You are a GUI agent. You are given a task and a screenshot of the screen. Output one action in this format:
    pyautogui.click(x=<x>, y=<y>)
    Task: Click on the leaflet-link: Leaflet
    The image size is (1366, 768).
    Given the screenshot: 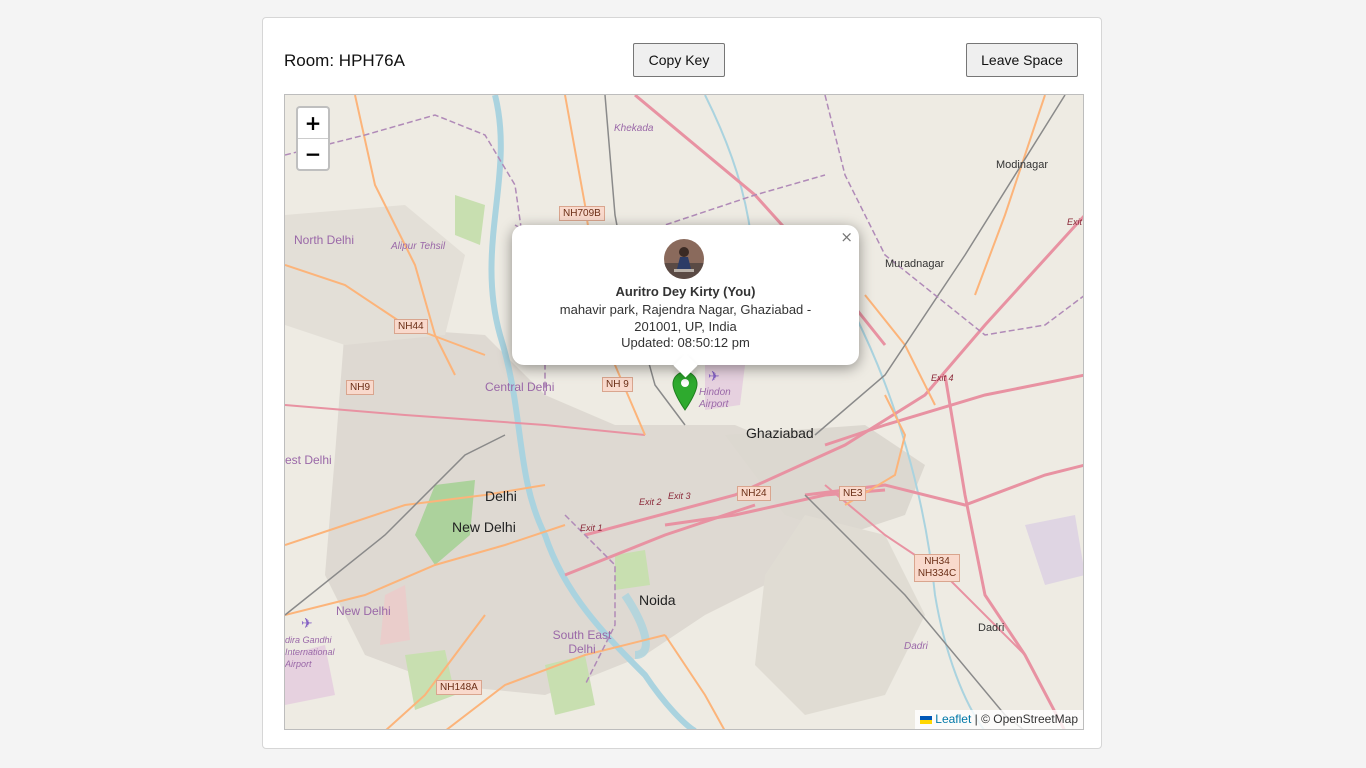 What is the action you would take?
    pyautogui.click(x=953, y=719)
    